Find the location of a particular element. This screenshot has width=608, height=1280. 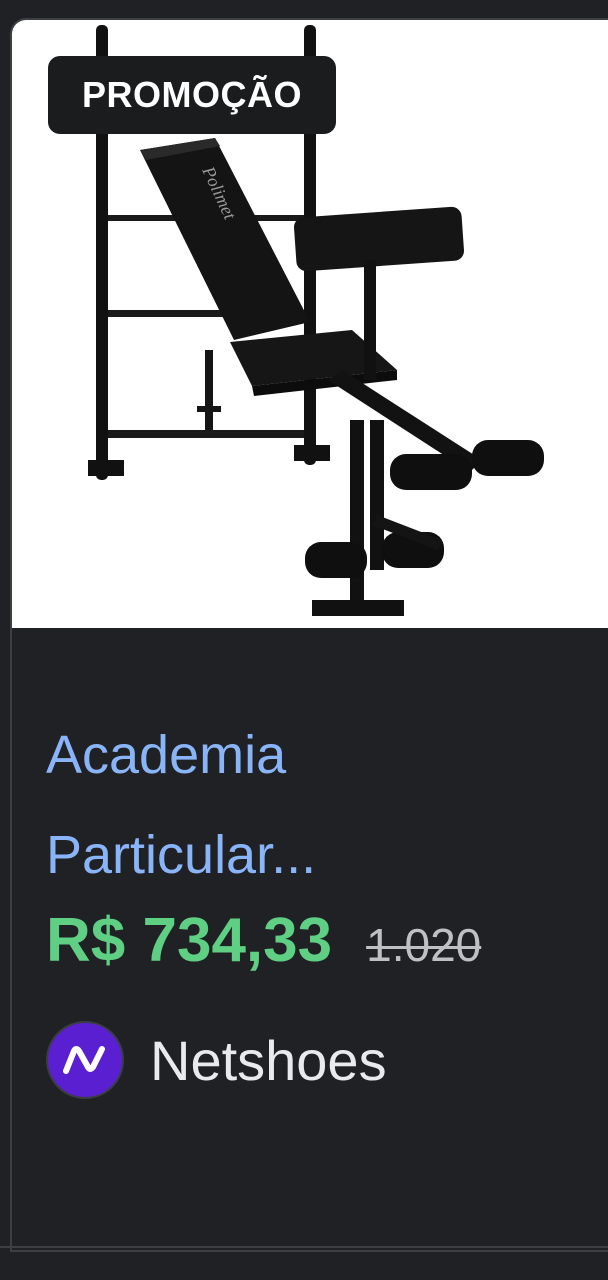

divider is located at coordinates (304, 1247).